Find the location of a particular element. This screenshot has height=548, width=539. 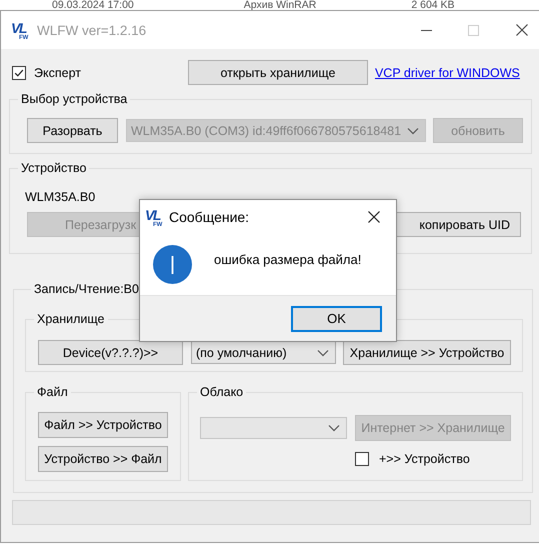

file-to-device-button: Файл >> Устройство is located at coordinates (103, 425).